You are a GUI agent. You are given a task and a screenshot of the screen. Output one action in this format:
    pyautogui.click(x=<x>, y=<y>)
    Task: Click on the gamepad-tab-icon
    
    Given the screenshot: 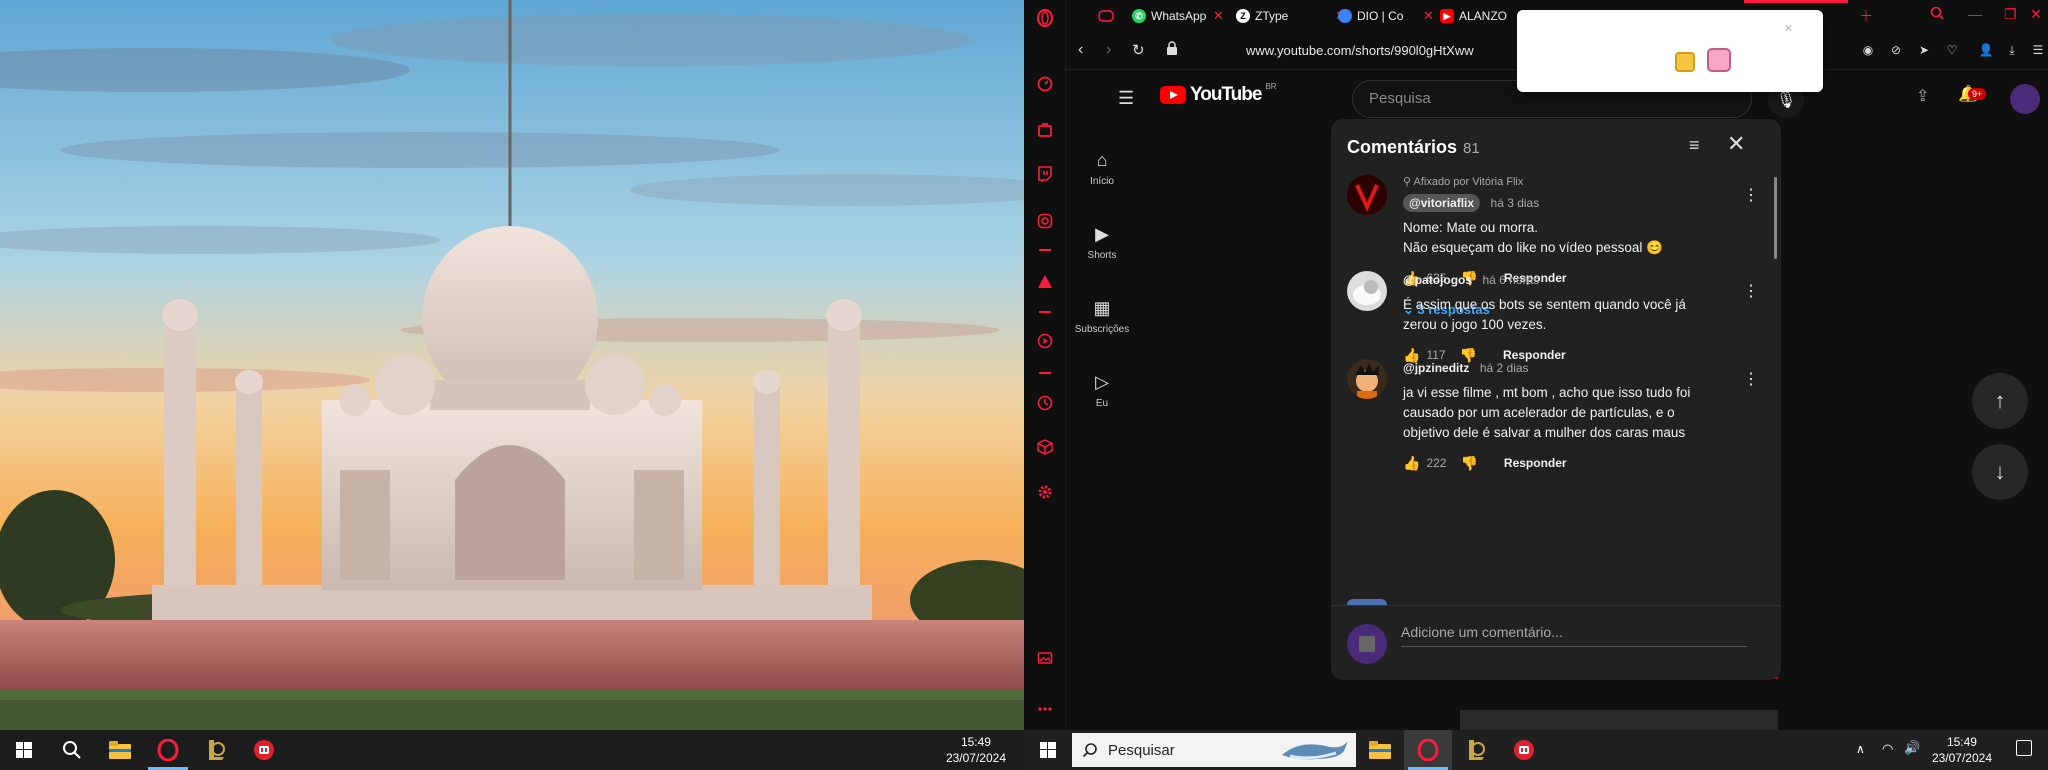 What is the action you would take?
    pyautogui.click(x=1108, y=16)
    